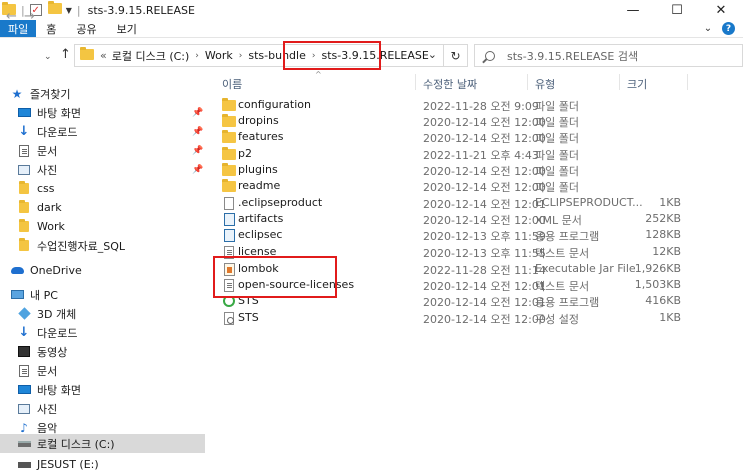 This screenshot has width=743, height=476. Describe the element at coordinates (545, 84) in the screenshot. I see `column-type: 유형` at that location.